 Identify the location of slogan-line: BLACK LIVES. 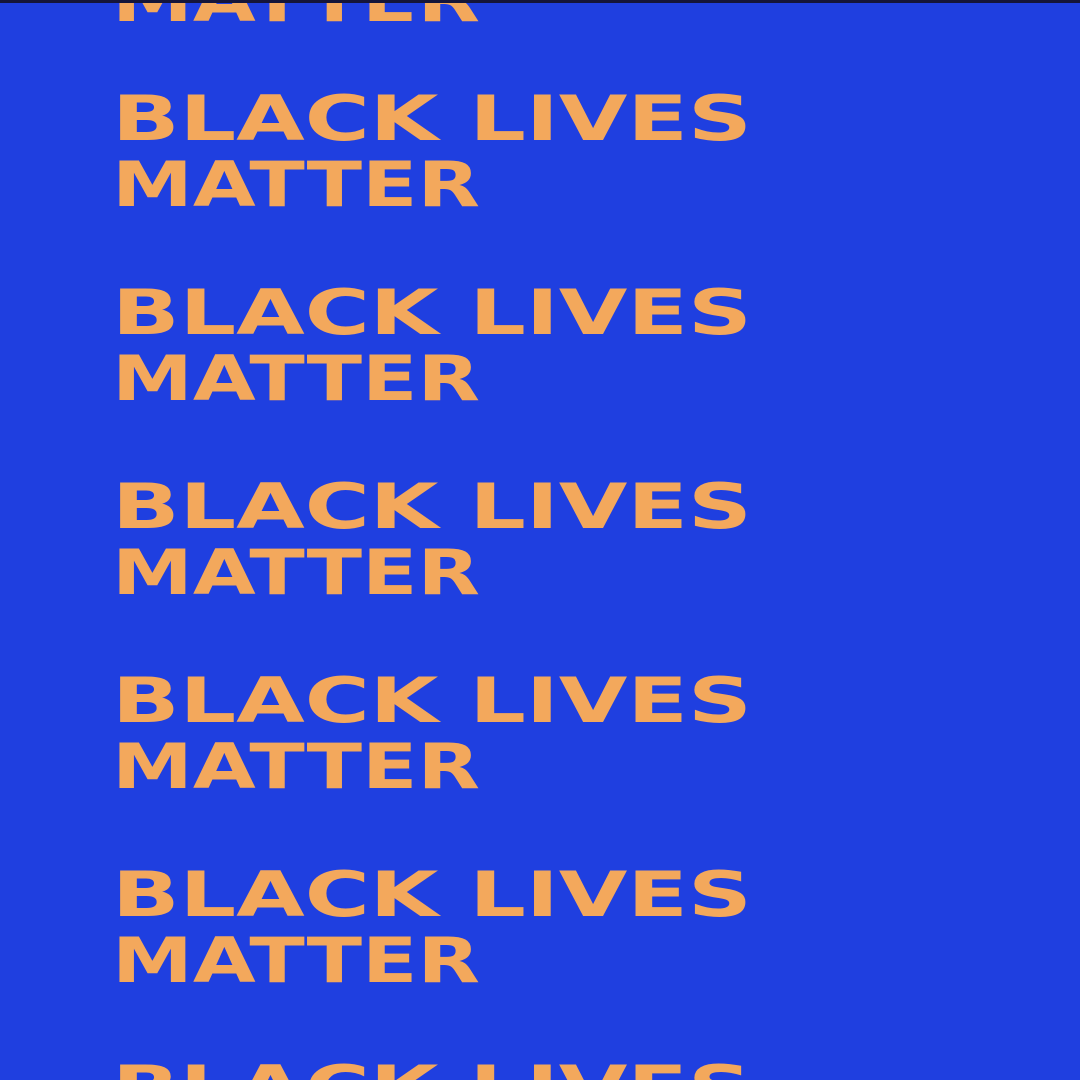
(432, 1065).